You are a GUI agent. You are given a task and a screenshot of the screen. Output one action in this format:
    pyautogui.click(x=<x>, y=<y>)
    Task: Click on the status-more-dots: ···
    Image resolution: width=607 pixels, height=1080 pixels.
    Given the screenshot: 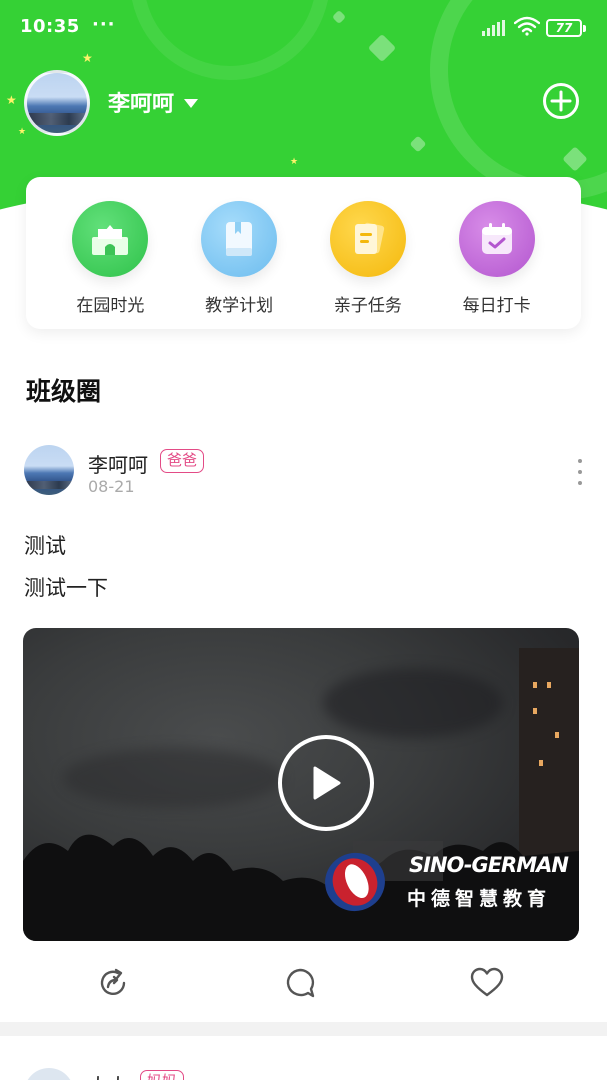 What is the action you would take?
    pyautogui.click(x=104, y=24)
    